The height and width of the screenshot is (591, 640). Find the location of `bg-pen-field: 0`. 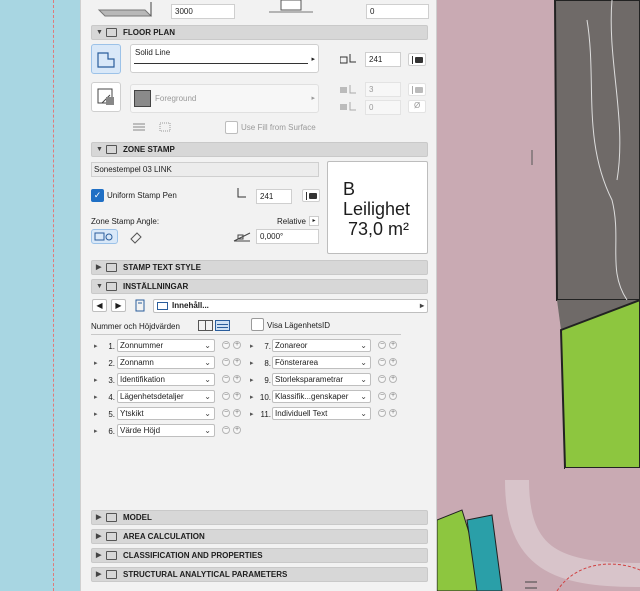

bg-pen-field: 0 is located at coordinates (383, 107).